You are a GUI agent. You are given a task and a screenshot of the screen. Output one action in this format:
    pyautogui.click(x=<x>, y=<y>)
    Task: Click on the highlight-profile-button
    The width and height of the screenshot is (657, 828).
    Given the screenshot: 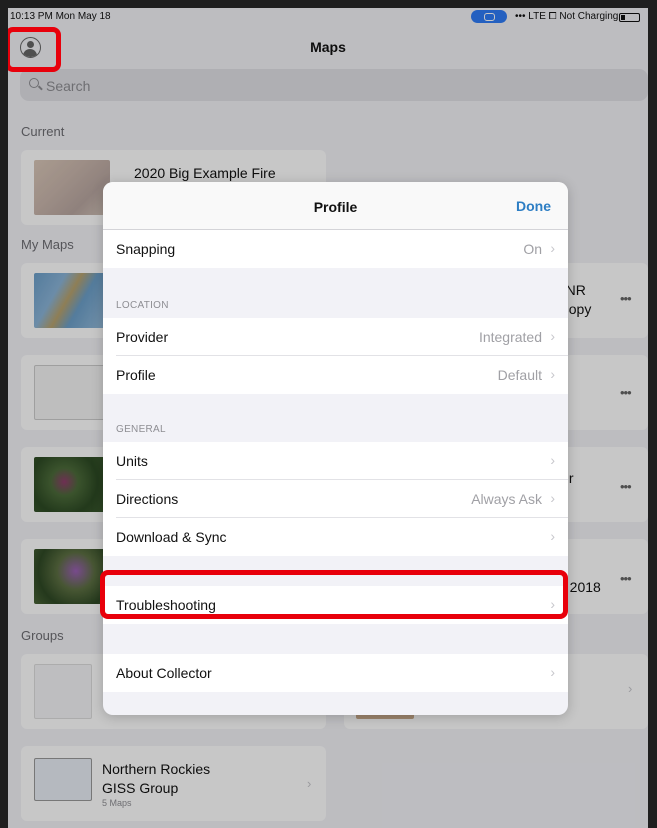 What is the action you would take?
    pyautogui.click(x=34, y=49)
    